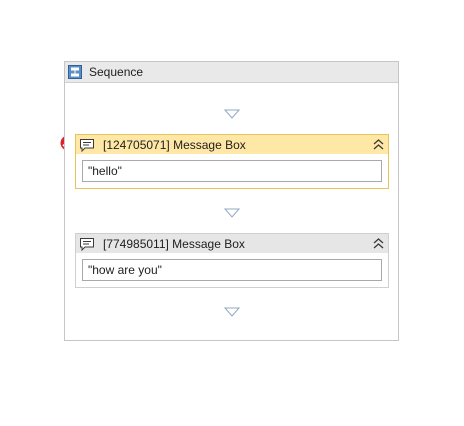 This screenshot has width=464, height=426. What do you see at coordinates (174, 144) in the screenshot?
I see `activity-title: [124705071] Message Box` at bounding box center [174, 144].